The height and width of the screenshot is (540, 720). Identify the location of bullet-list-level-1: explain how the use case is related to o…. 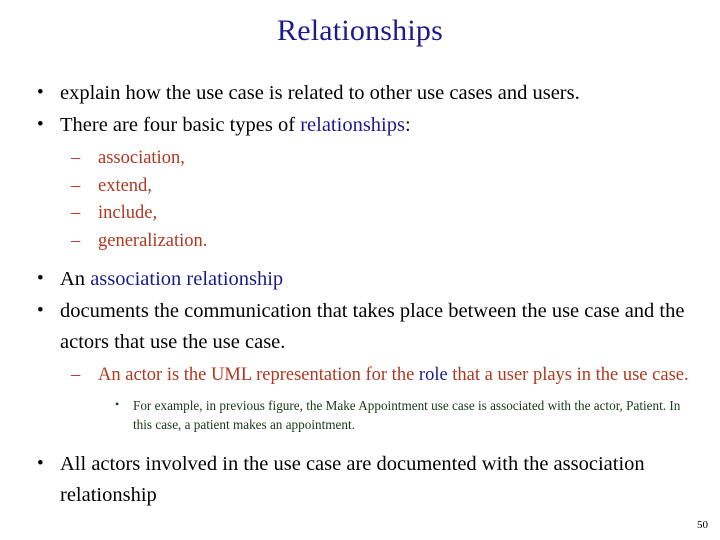
(360, 109).